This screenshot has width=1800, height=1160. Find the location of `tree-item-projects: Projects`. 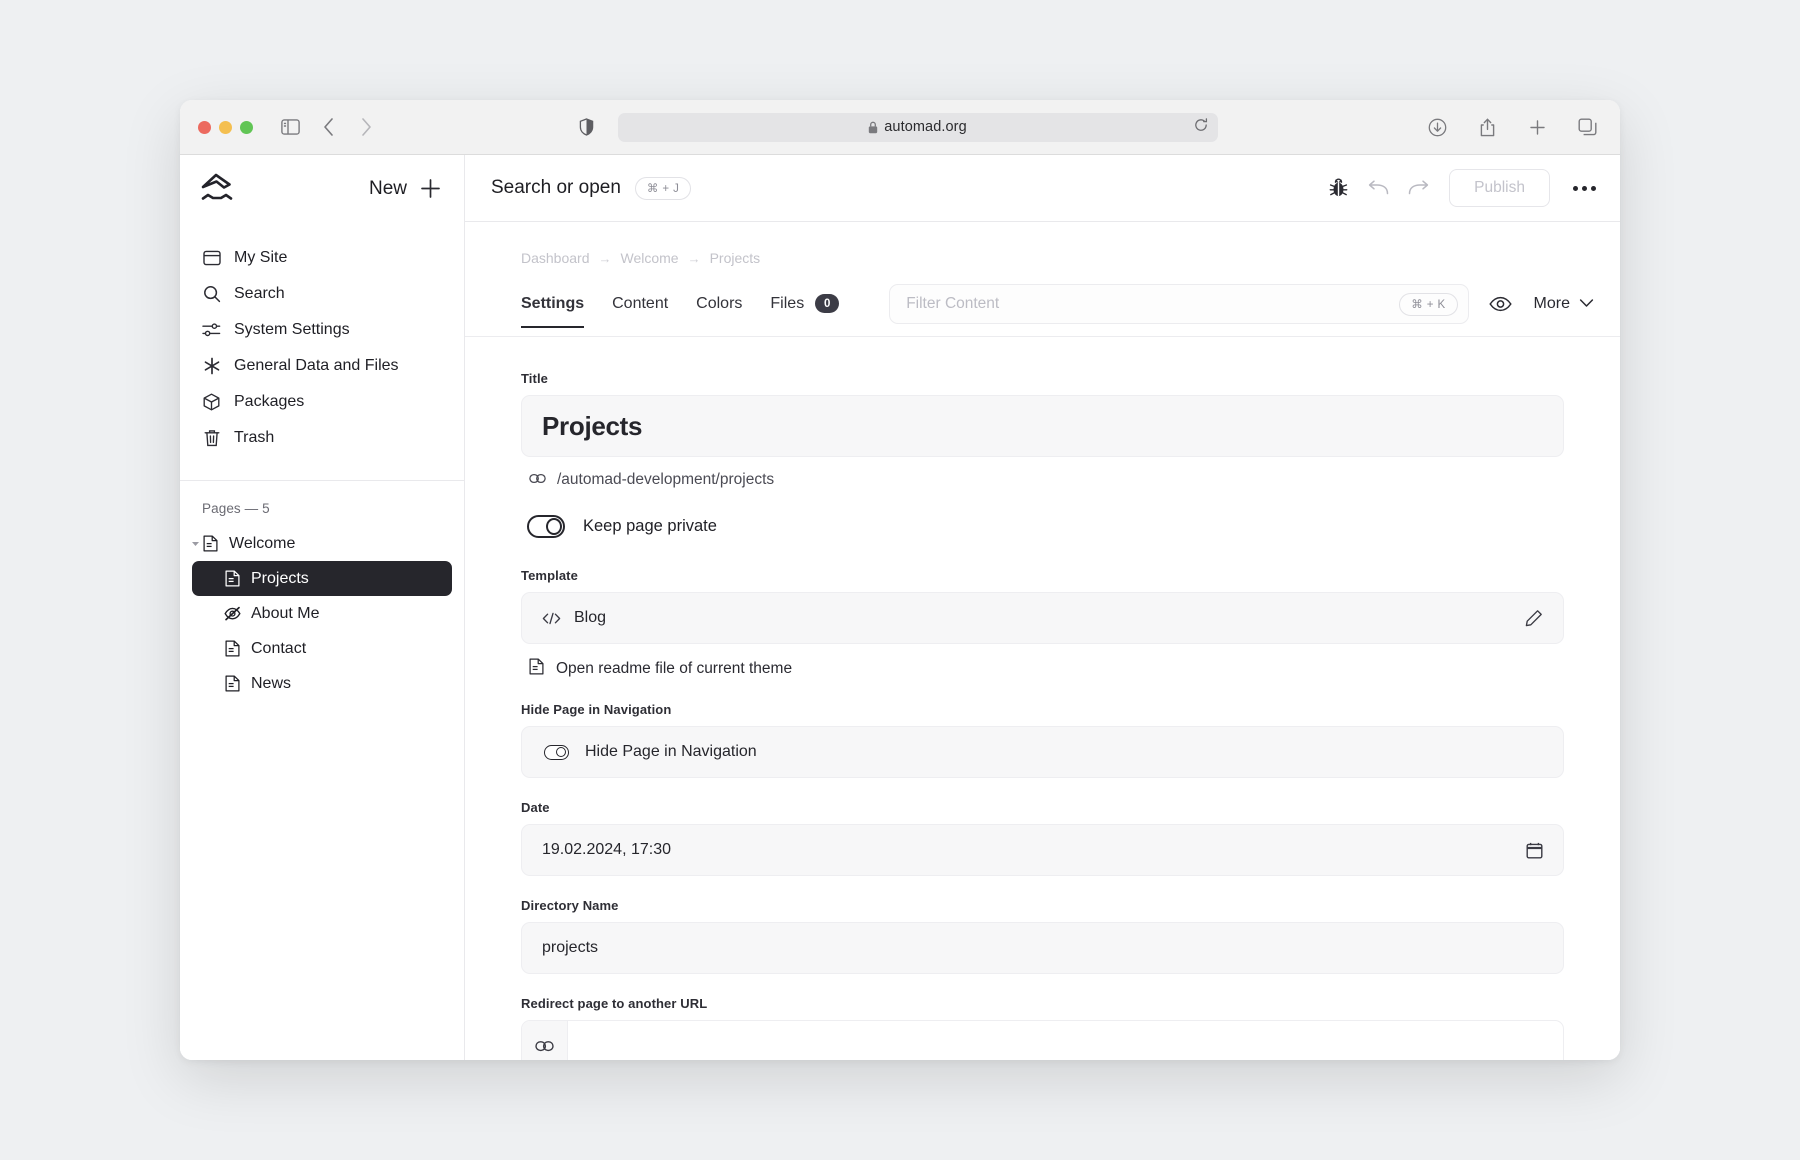

tree-item-projects: Projects is located at coordinates (322, 578).